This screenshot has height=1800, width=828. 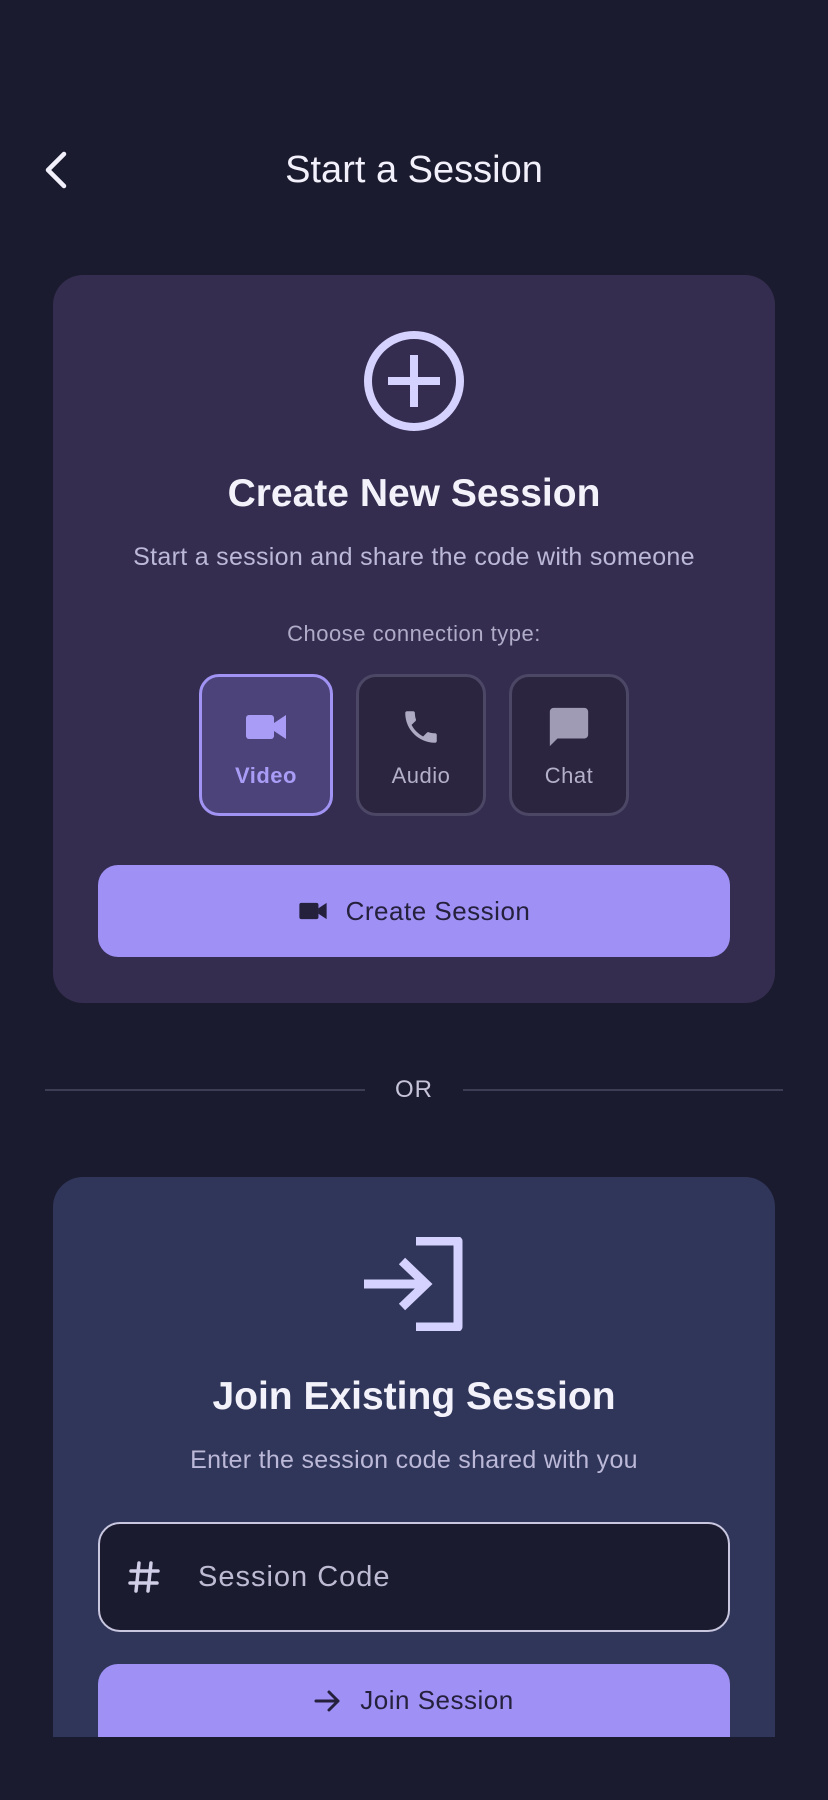 I want to click on create-session-button: Create Session, so click(x=414, y=911).